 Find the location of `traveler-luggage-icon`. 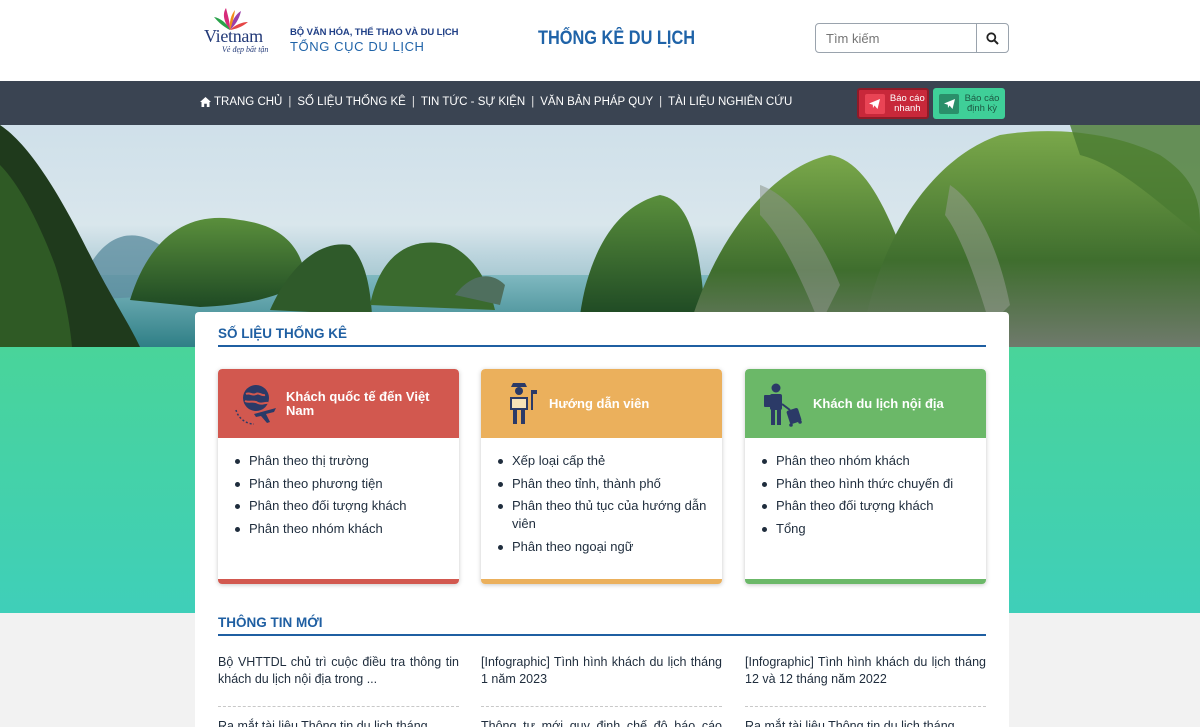

traveler-luggage-icon is located at coordinates (783, 404).